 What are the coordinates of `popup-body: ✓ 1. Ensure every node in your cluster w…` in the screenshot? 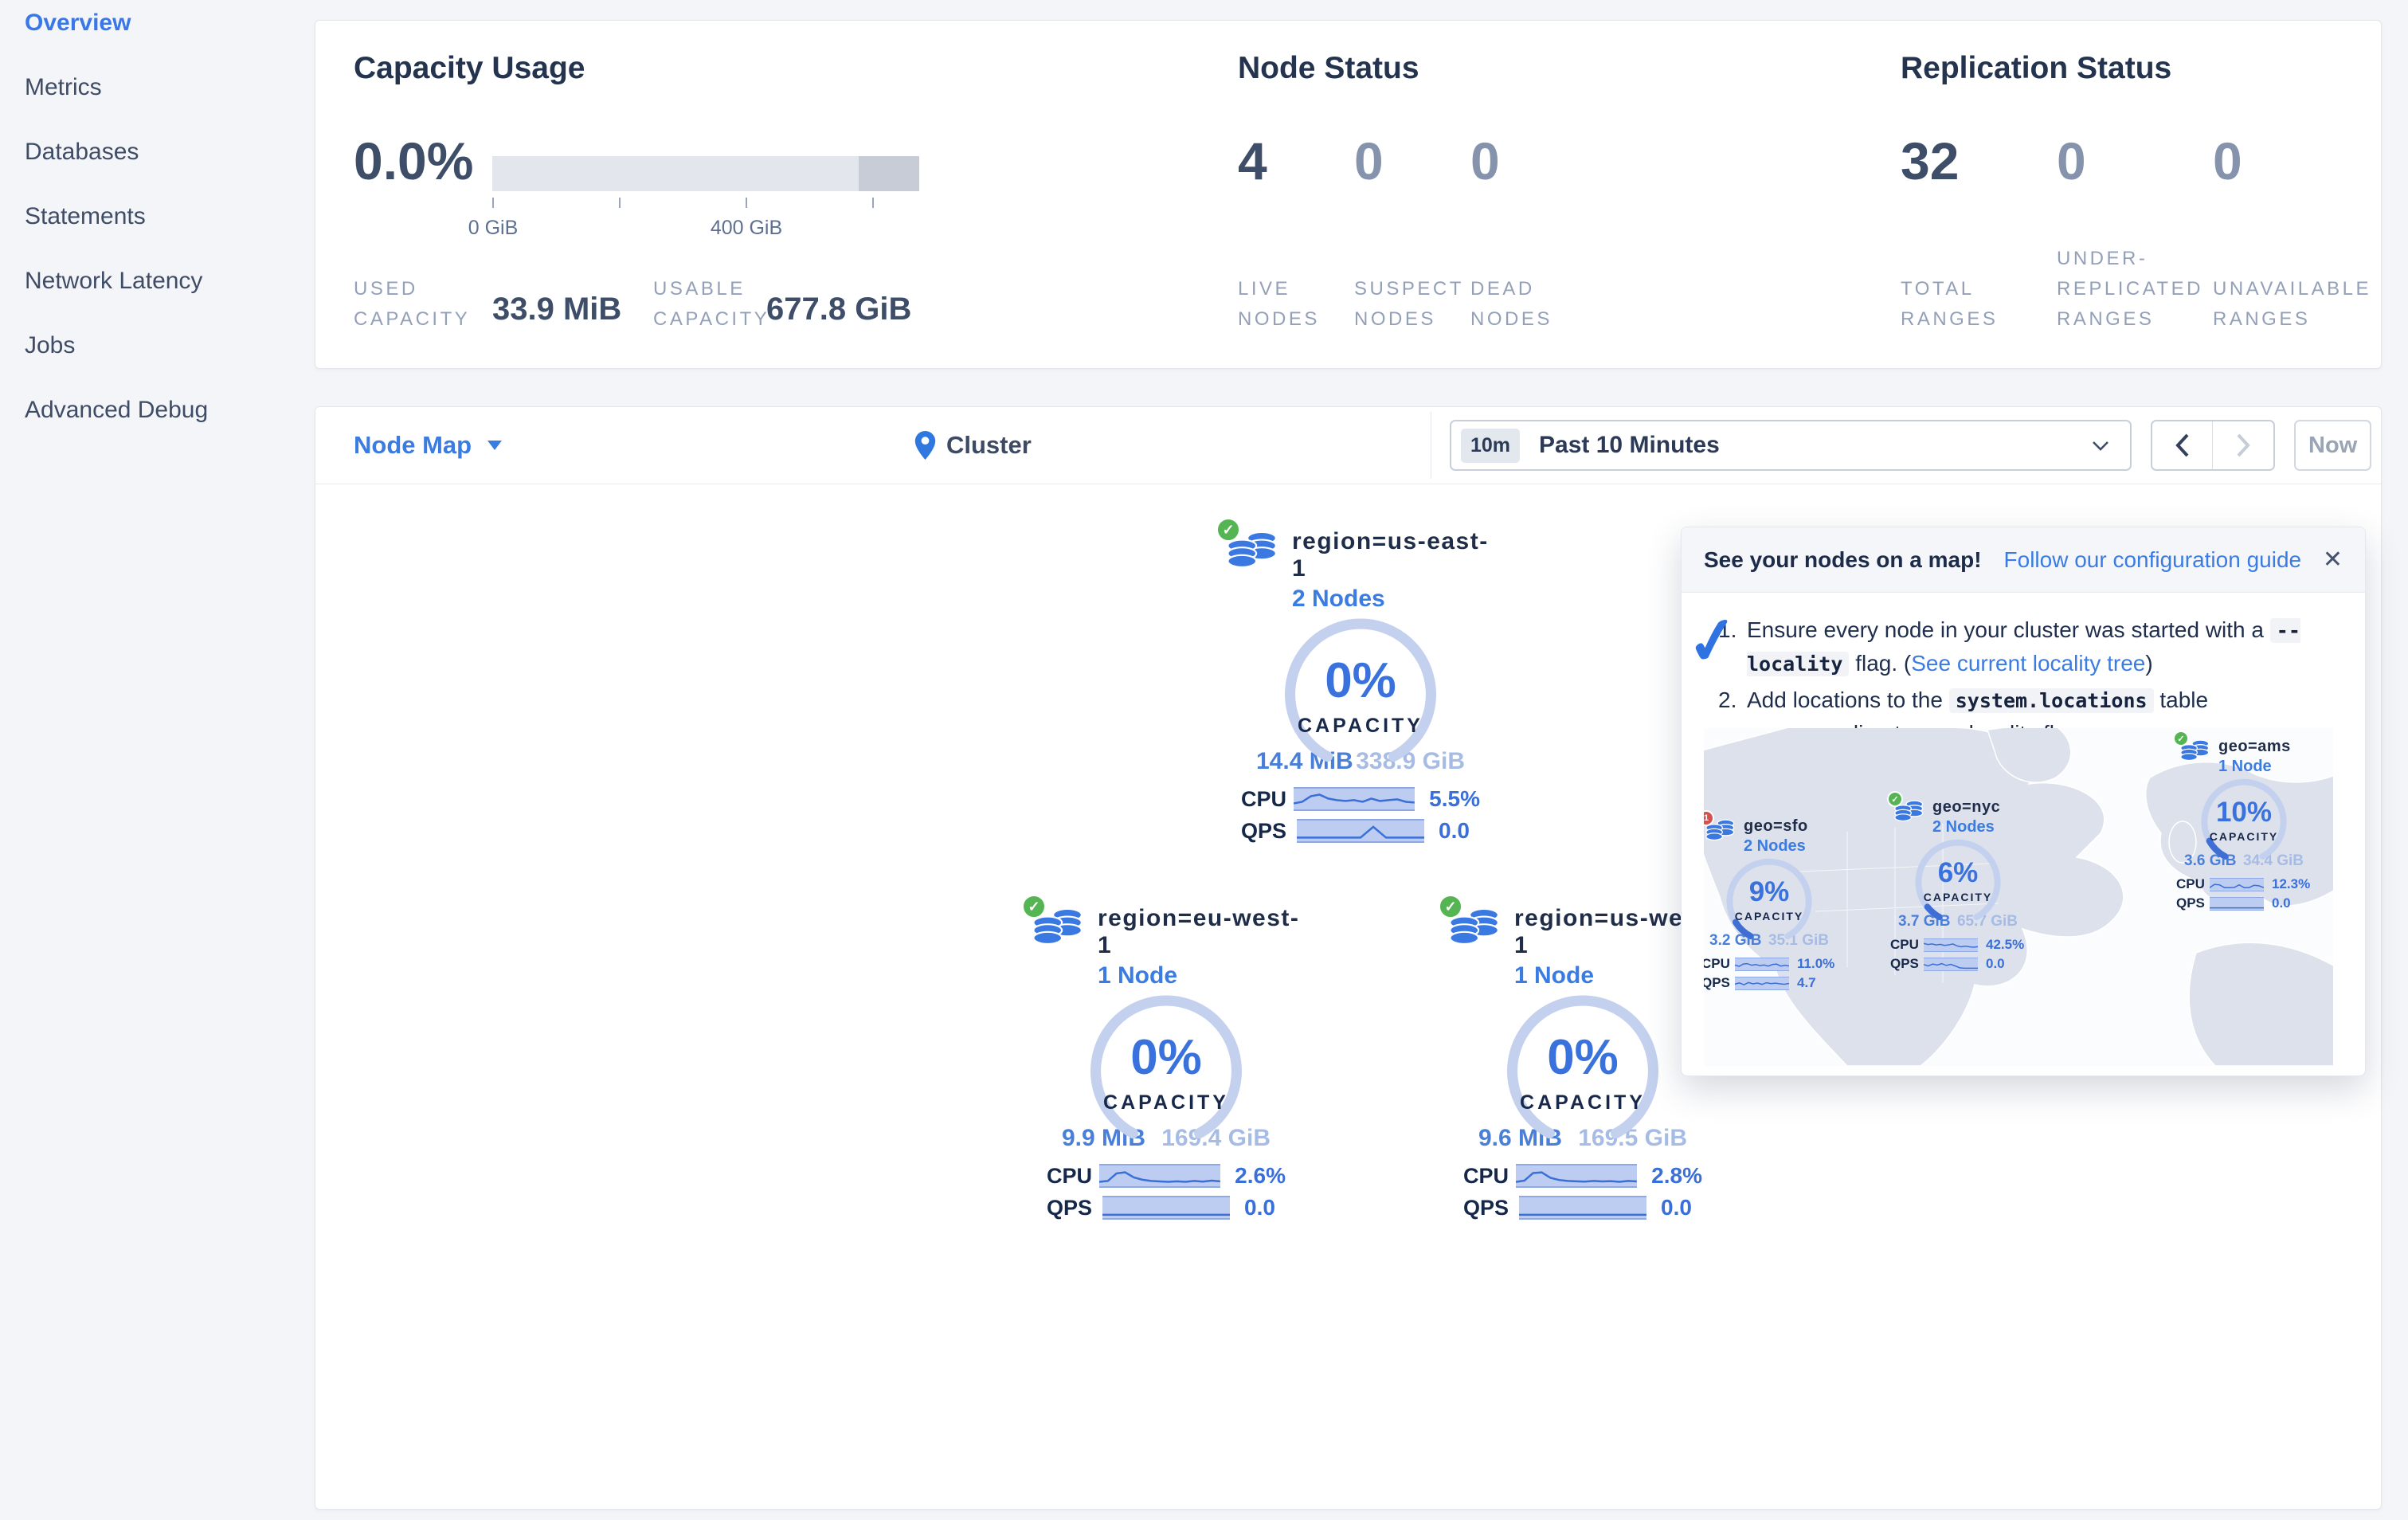 It's located at (2023, 671).